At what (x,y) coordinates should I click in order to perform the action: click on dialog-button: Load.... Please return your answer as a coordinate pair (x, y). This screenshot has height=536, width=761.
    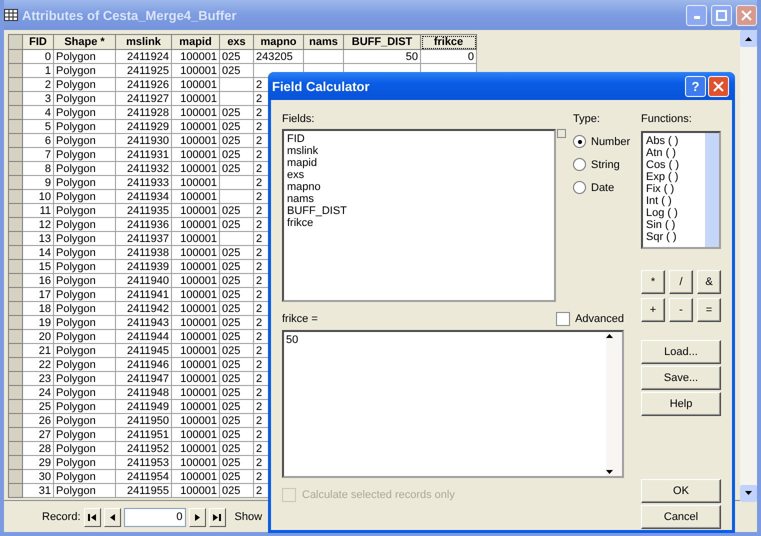
    Looking at the image, I should click on (681, 352).